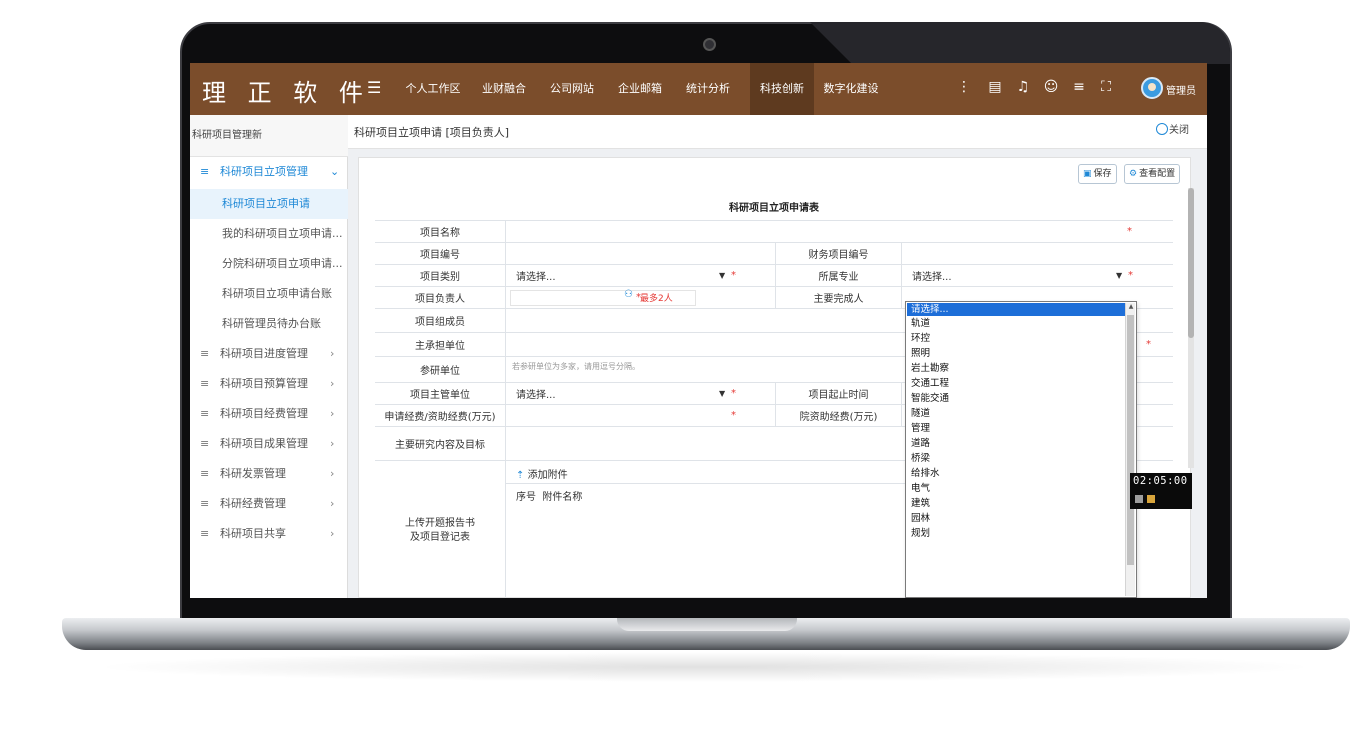  Describe the element at coordinates (433, 89) in the screenshot. I see `nav-tab-personal: 个人工作区` at that location.